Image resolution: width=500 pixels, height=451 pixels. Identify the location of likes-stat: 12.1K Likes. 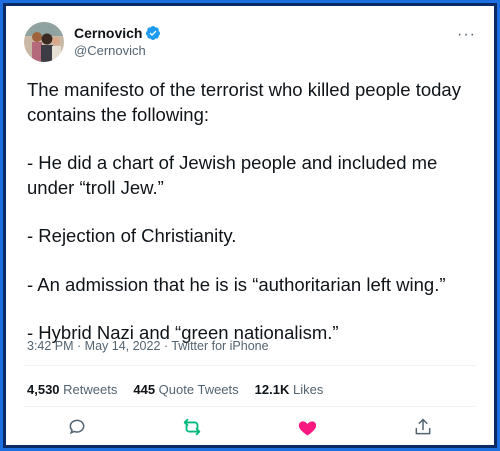
(289, 389).